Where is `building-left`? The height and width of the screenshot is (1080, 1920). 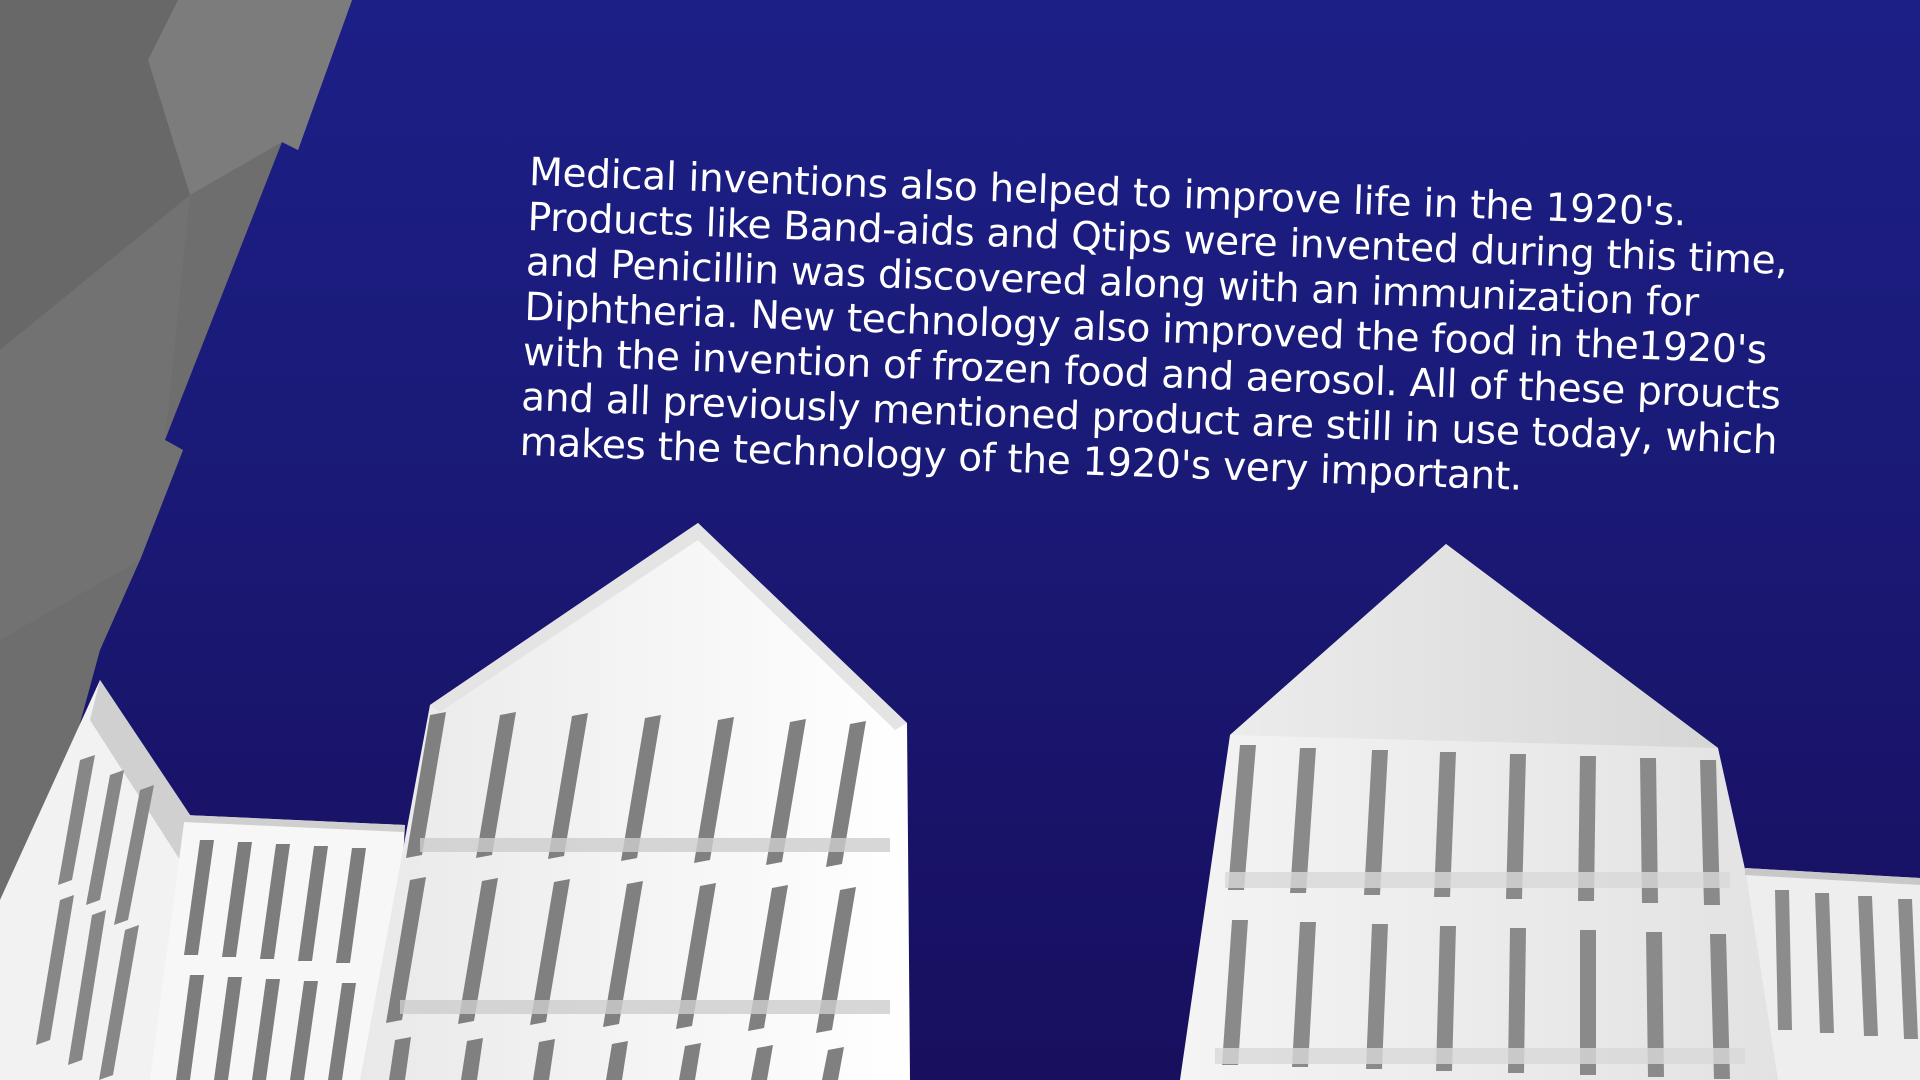
building-left is located at coordinates (635, 801).